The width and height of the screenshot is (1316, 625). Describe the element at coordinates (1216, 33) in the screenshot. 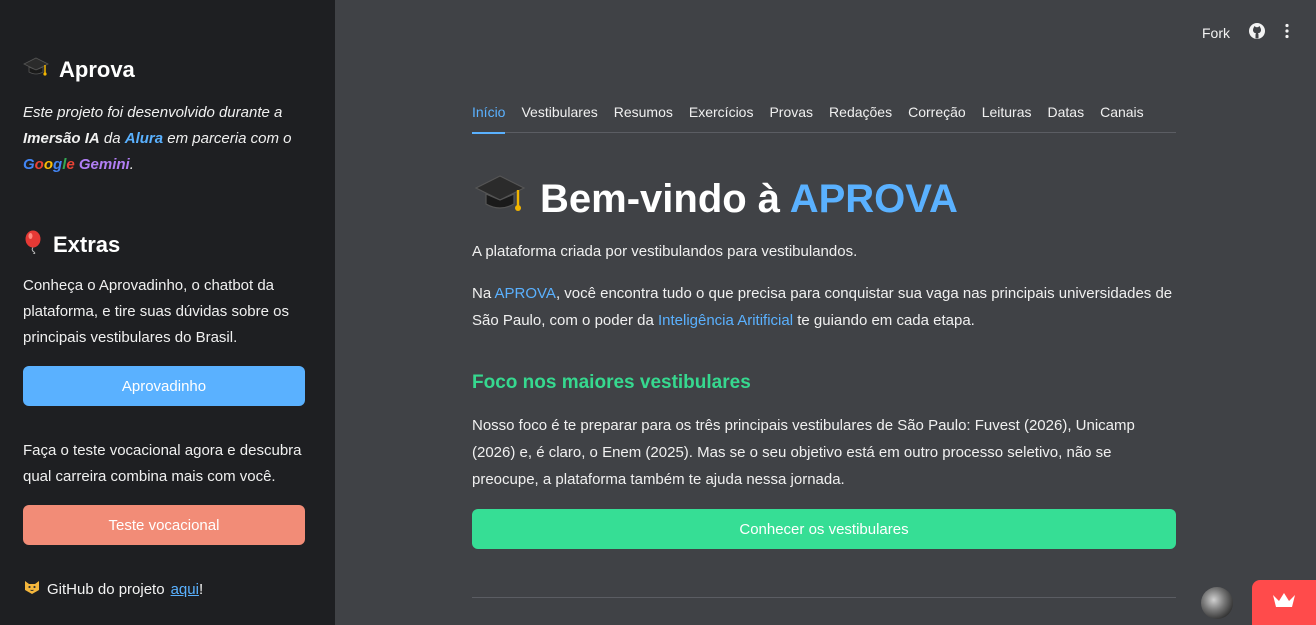

I see `fork-button: Fork` at that location.